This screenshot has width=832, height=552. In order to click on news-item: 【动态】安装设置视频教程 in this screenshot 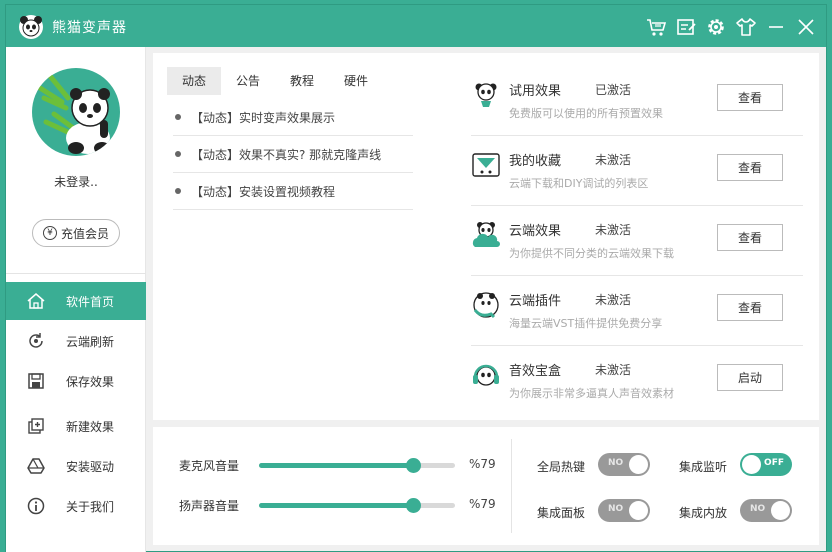, I will do `click(293, 191)`.